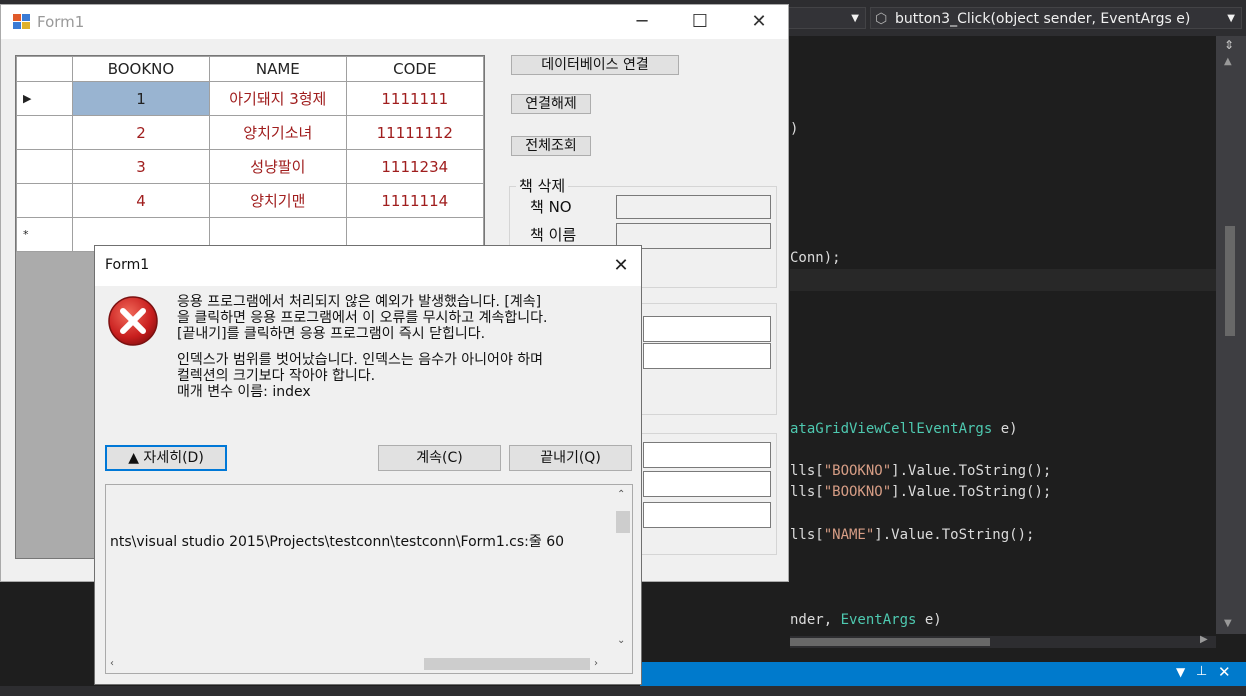  What do you see at coordinates (621, 494) in the screenshot?
I see `scroll-up-icon: ⌃` at bounding box center [621, 494].